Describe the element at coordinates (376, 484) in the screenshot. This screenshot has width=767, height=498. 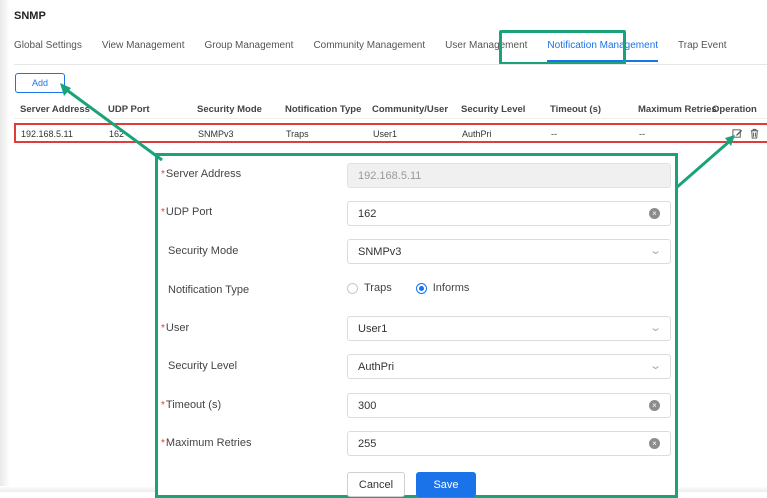
I see `cancel-button: Cancel` at that location.